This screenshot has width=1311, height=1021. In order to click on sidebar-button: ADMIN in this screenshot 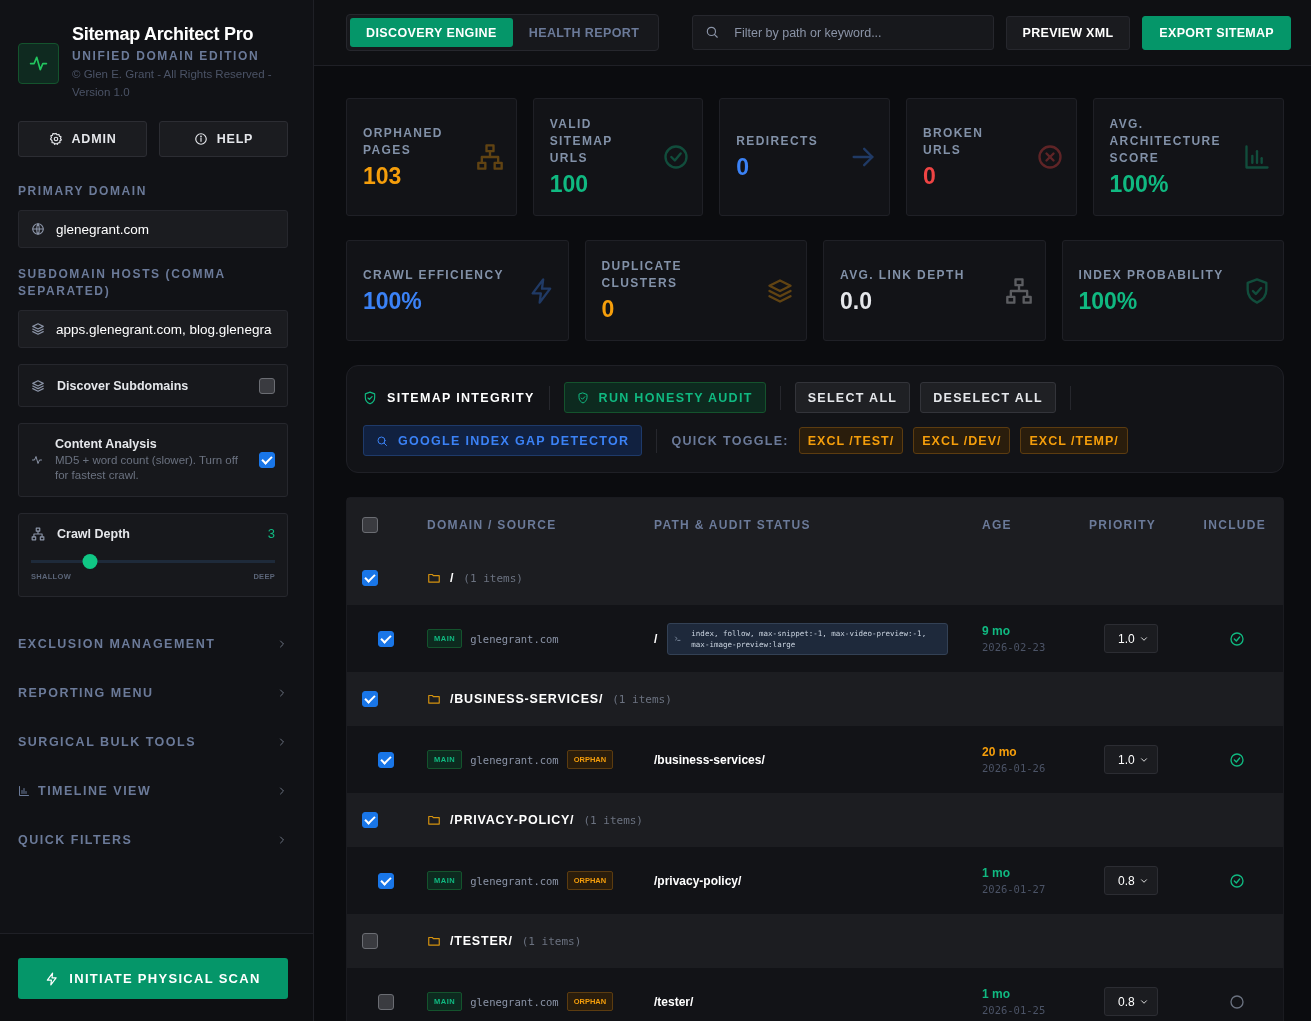, I will do `click(82, 139)`.